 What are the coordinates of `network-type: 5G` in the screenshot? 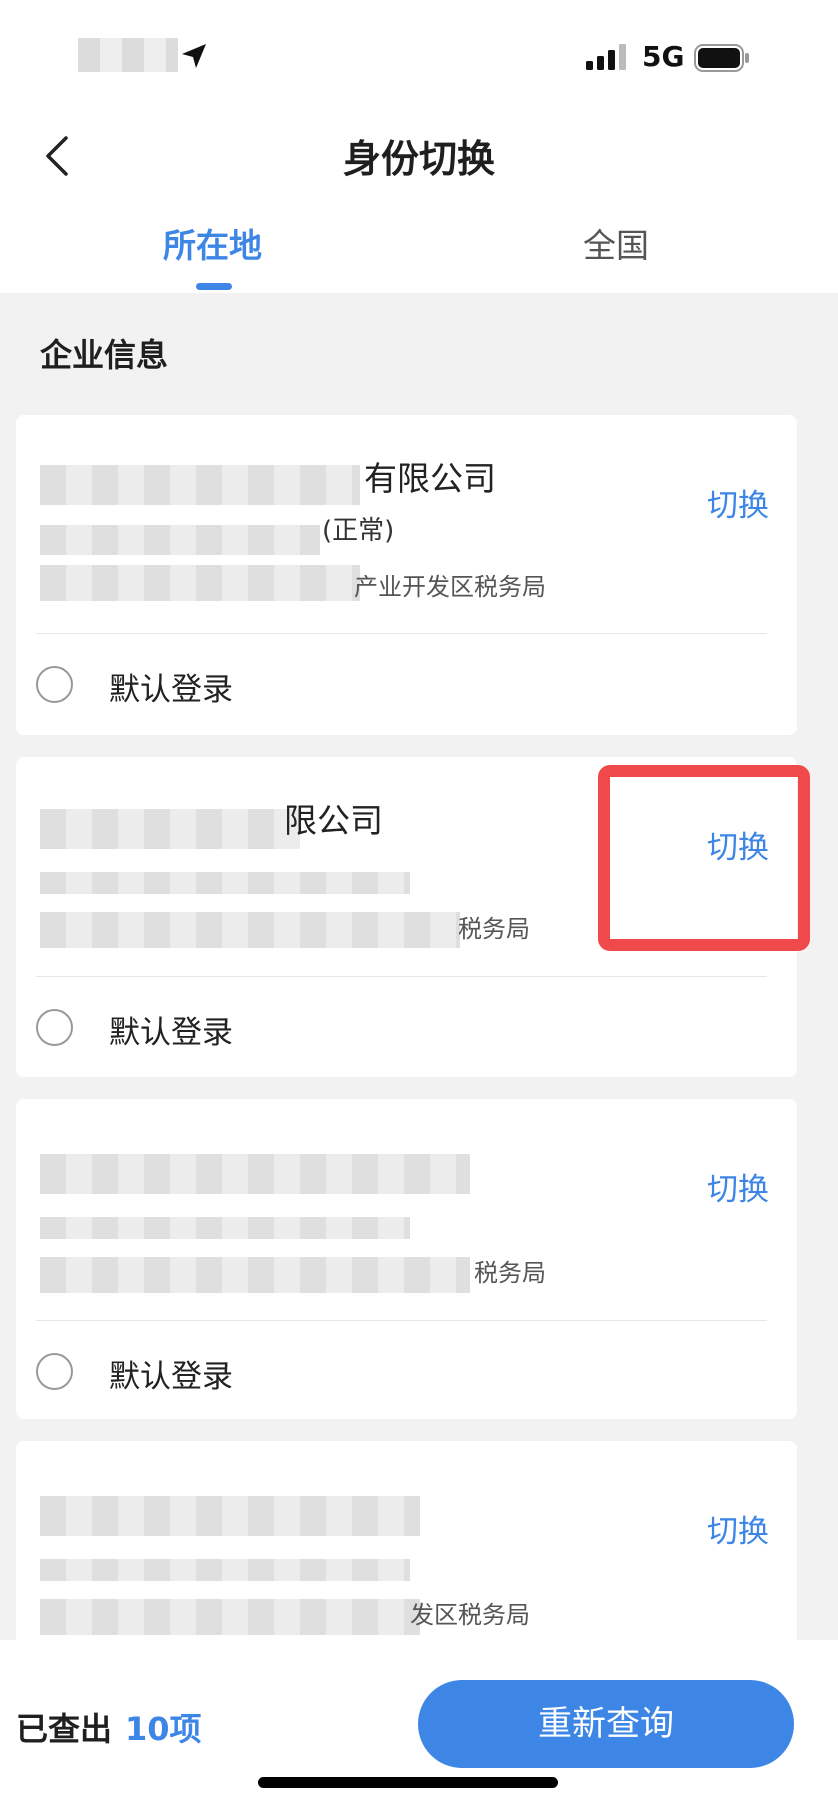 It's located at (663, 56).